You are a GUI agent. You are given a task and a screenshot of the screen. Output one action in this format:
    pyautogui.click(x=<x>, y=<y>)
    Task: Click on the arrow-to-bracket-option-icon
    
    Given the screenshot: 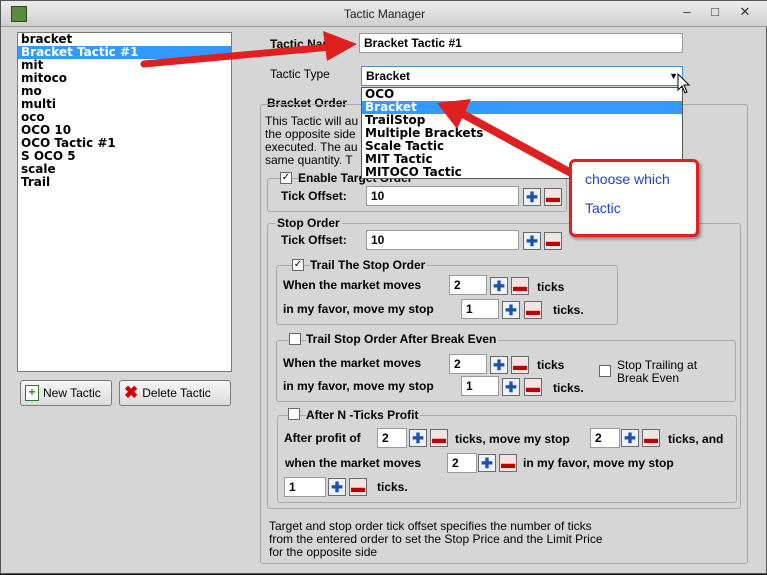 What is the action you would take?
    pyautogui.click(x=506, y=138)
    